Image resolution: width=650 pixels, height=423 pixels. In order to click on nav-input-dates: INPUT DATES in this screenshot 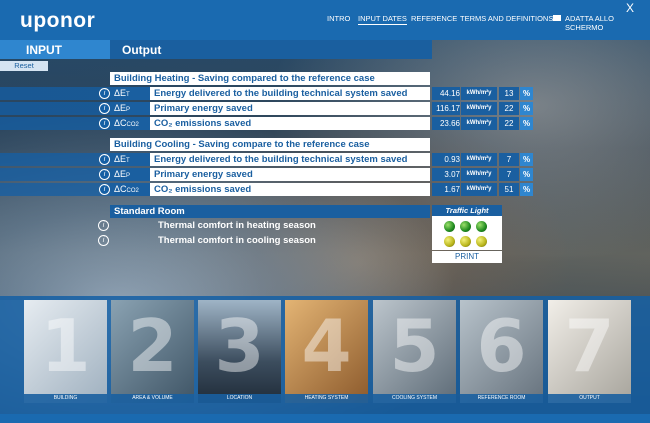, I will do `click(382, 19)`.